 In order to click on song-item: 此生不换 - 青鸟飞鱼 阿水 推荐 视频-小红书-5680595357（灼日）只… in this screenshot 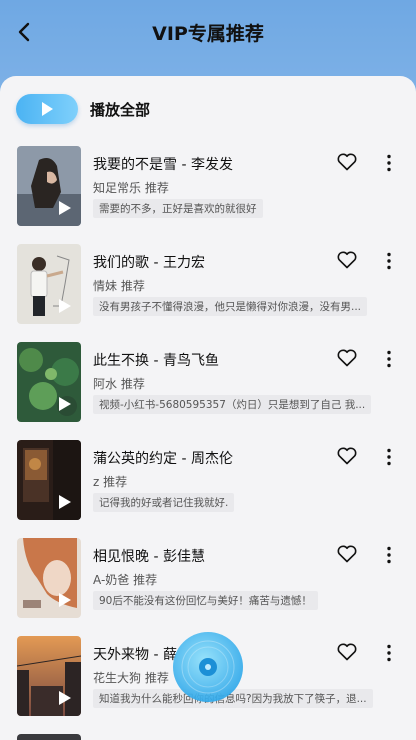, I will do `click(208, 391)`.